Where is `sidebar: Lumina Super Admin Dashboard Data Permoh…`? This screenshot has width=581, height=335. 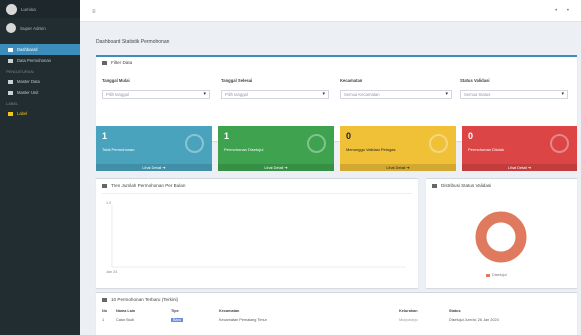
sidebar: Lumina Super Admin Dashboard Data Permoh… is located at coordinates (40, 167).